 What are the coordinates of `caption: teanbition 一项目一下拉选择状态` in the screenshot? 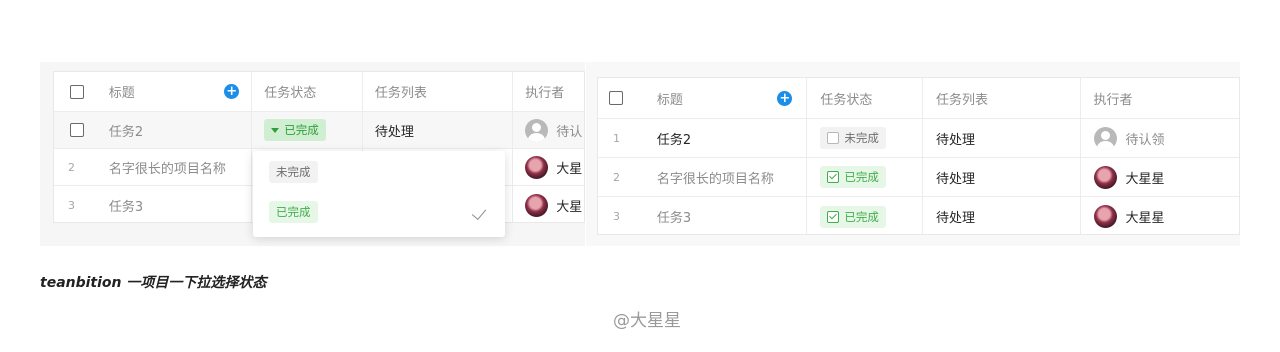 It's located at (153, 283).